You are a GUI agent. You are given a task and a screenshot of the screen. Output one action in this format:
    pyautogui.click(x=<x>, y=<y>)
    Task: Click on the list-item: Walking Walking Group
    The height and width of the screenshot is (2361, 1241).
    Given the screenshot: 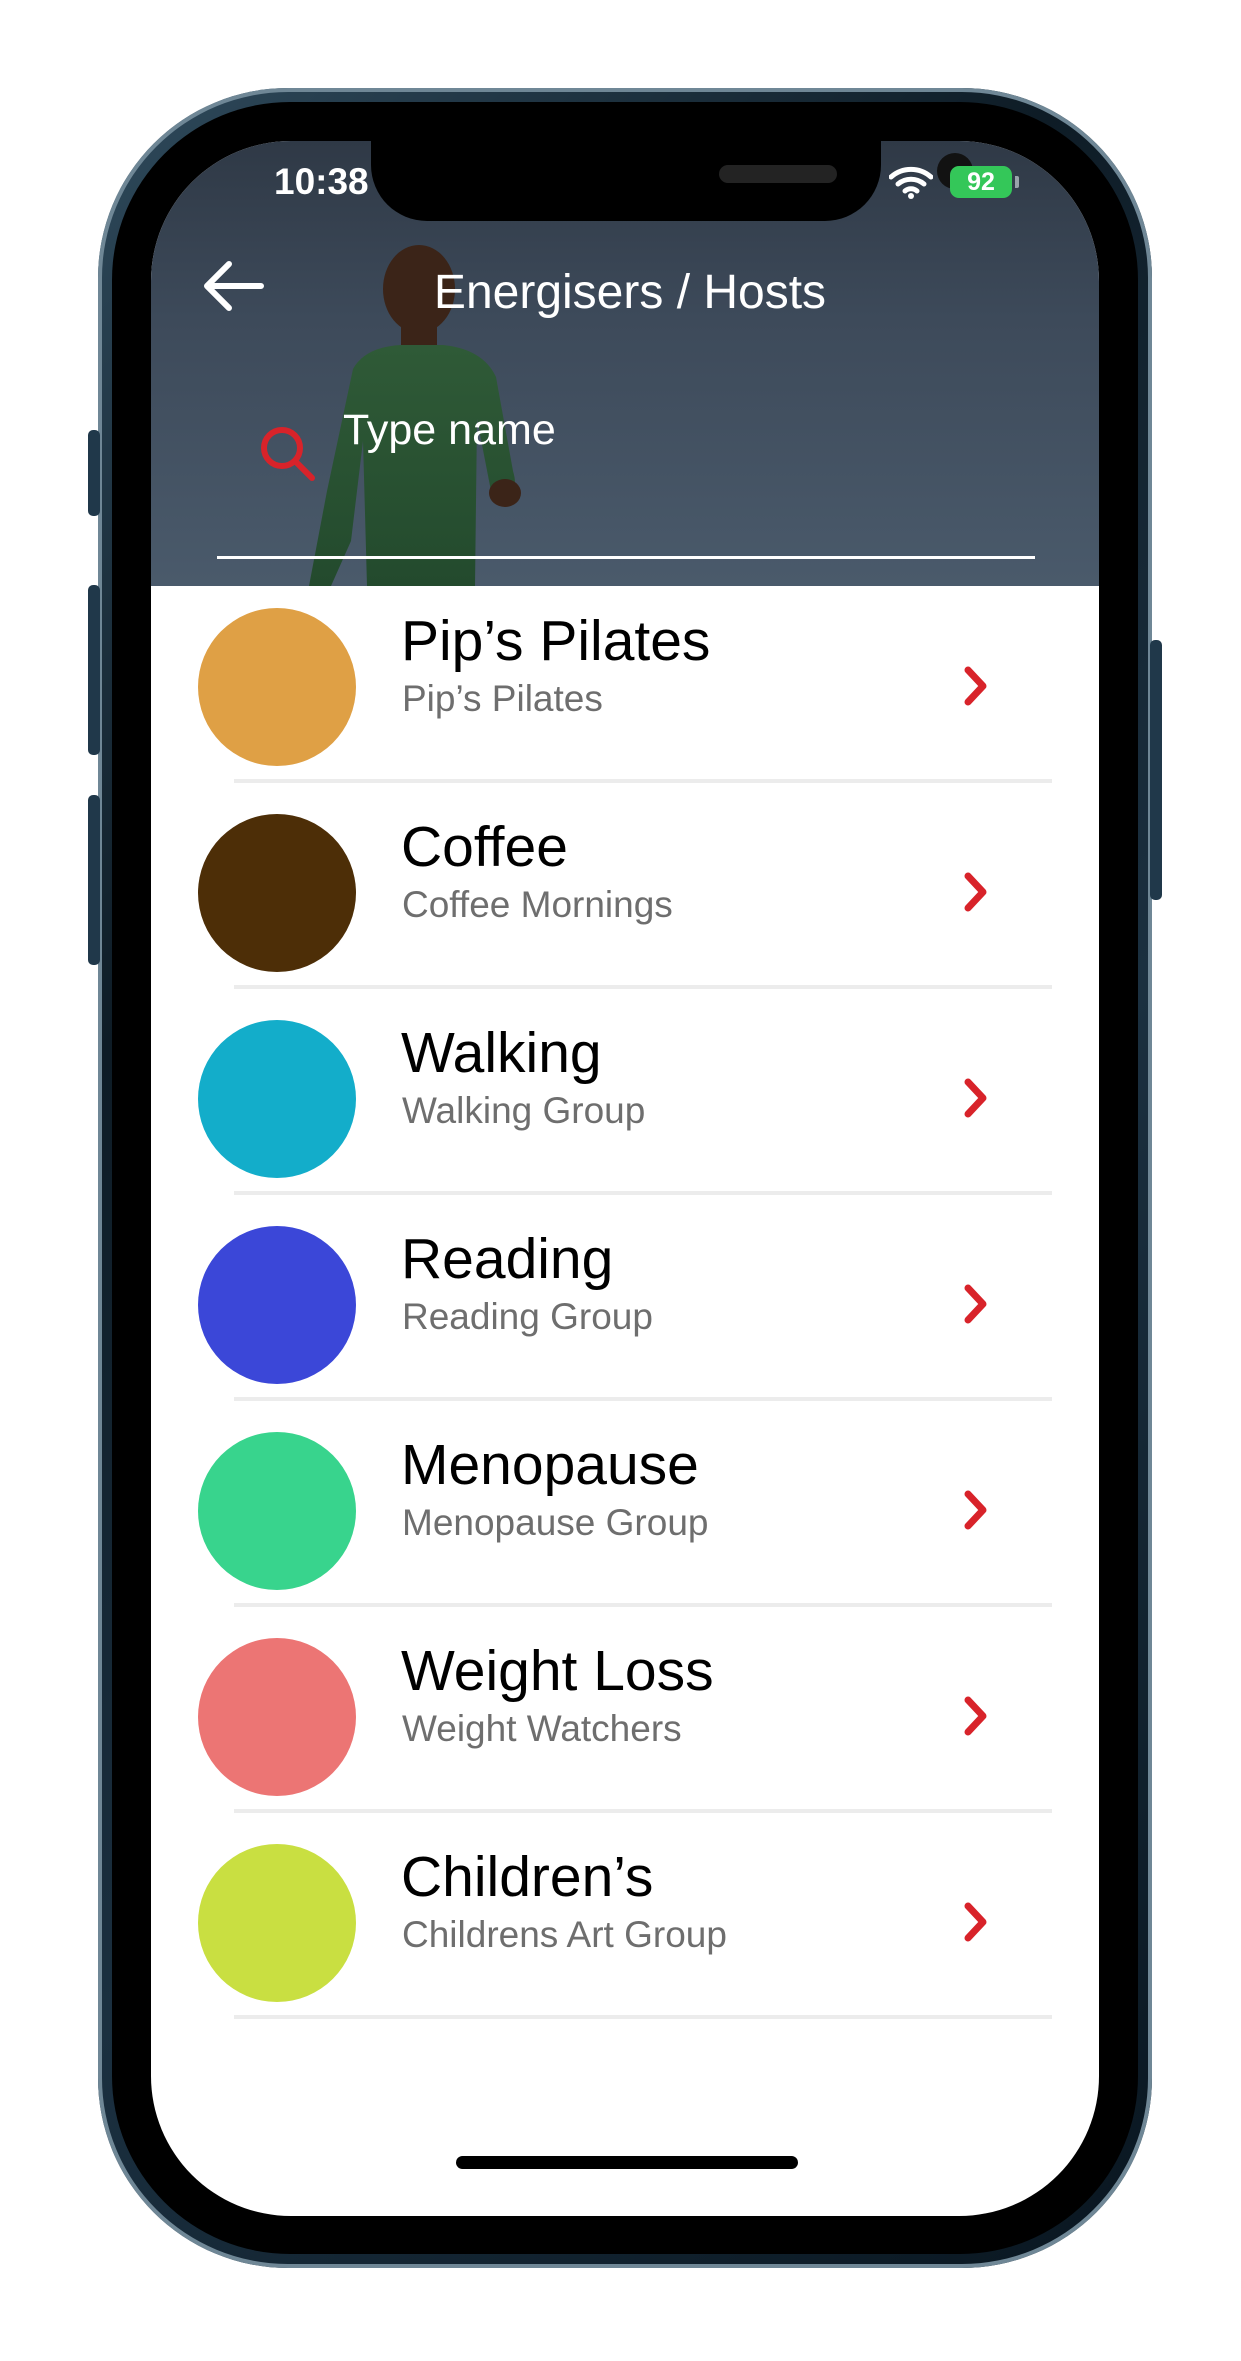 What is the action you would take?
    pyautogui.click(x=625, y=1101)
    